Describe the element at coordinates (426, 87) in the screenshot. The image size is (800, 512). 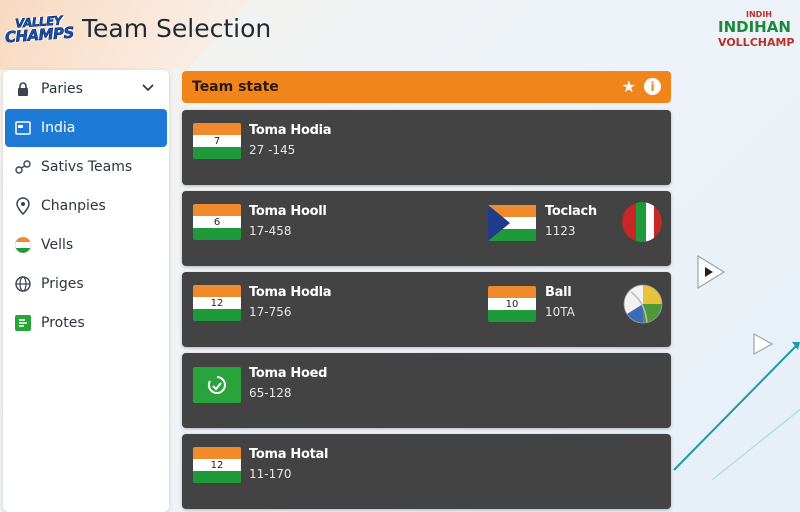
I see `panel-header: Team state ★ i` at that location.